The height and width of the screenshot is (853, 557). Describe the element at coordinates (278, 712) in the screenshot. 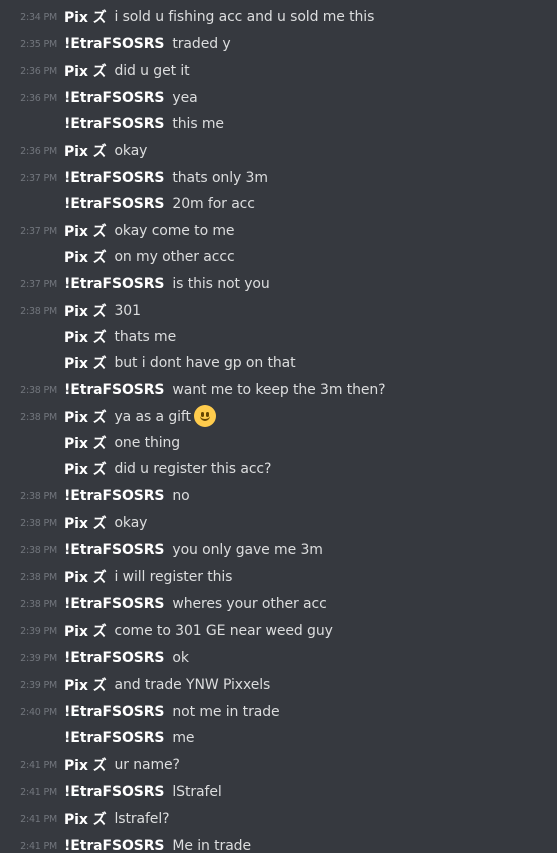

I see `chat-message: 2:40 PM !EtraFSOSRS not me in trade` at that location.